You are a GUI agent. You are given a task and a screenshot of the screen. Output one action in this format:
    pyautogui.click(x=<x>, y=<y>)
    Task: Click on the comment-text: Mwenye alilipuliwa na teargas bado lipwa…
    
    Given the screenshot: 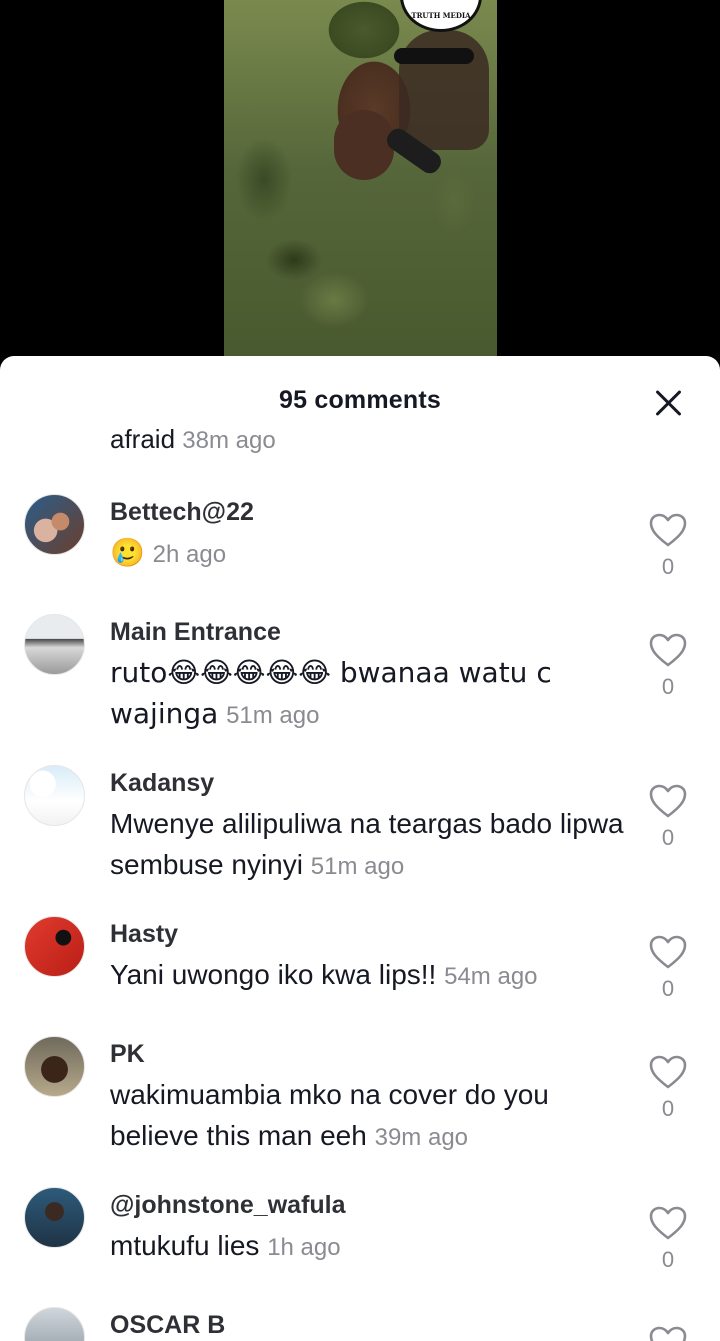 What is the action you would take?
    pyautogui.click(x=370, y=845)
    